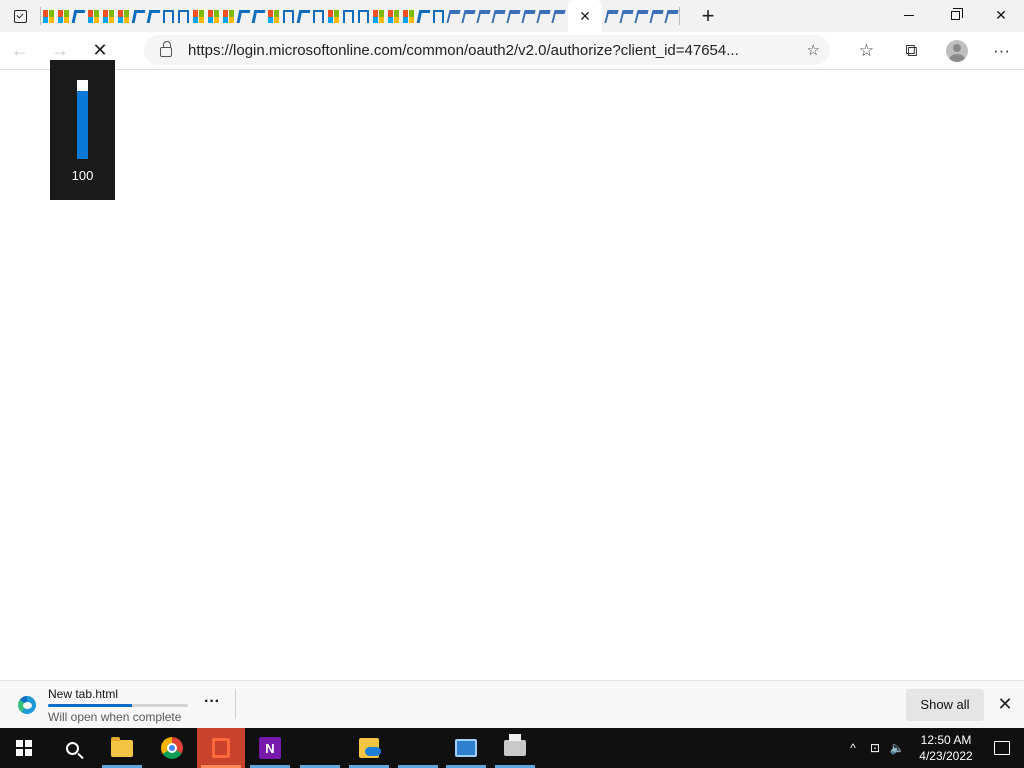 This screenshot has height=768, width=1024. I want to click on add-favorite-icon: ☆, so click(813, 50).